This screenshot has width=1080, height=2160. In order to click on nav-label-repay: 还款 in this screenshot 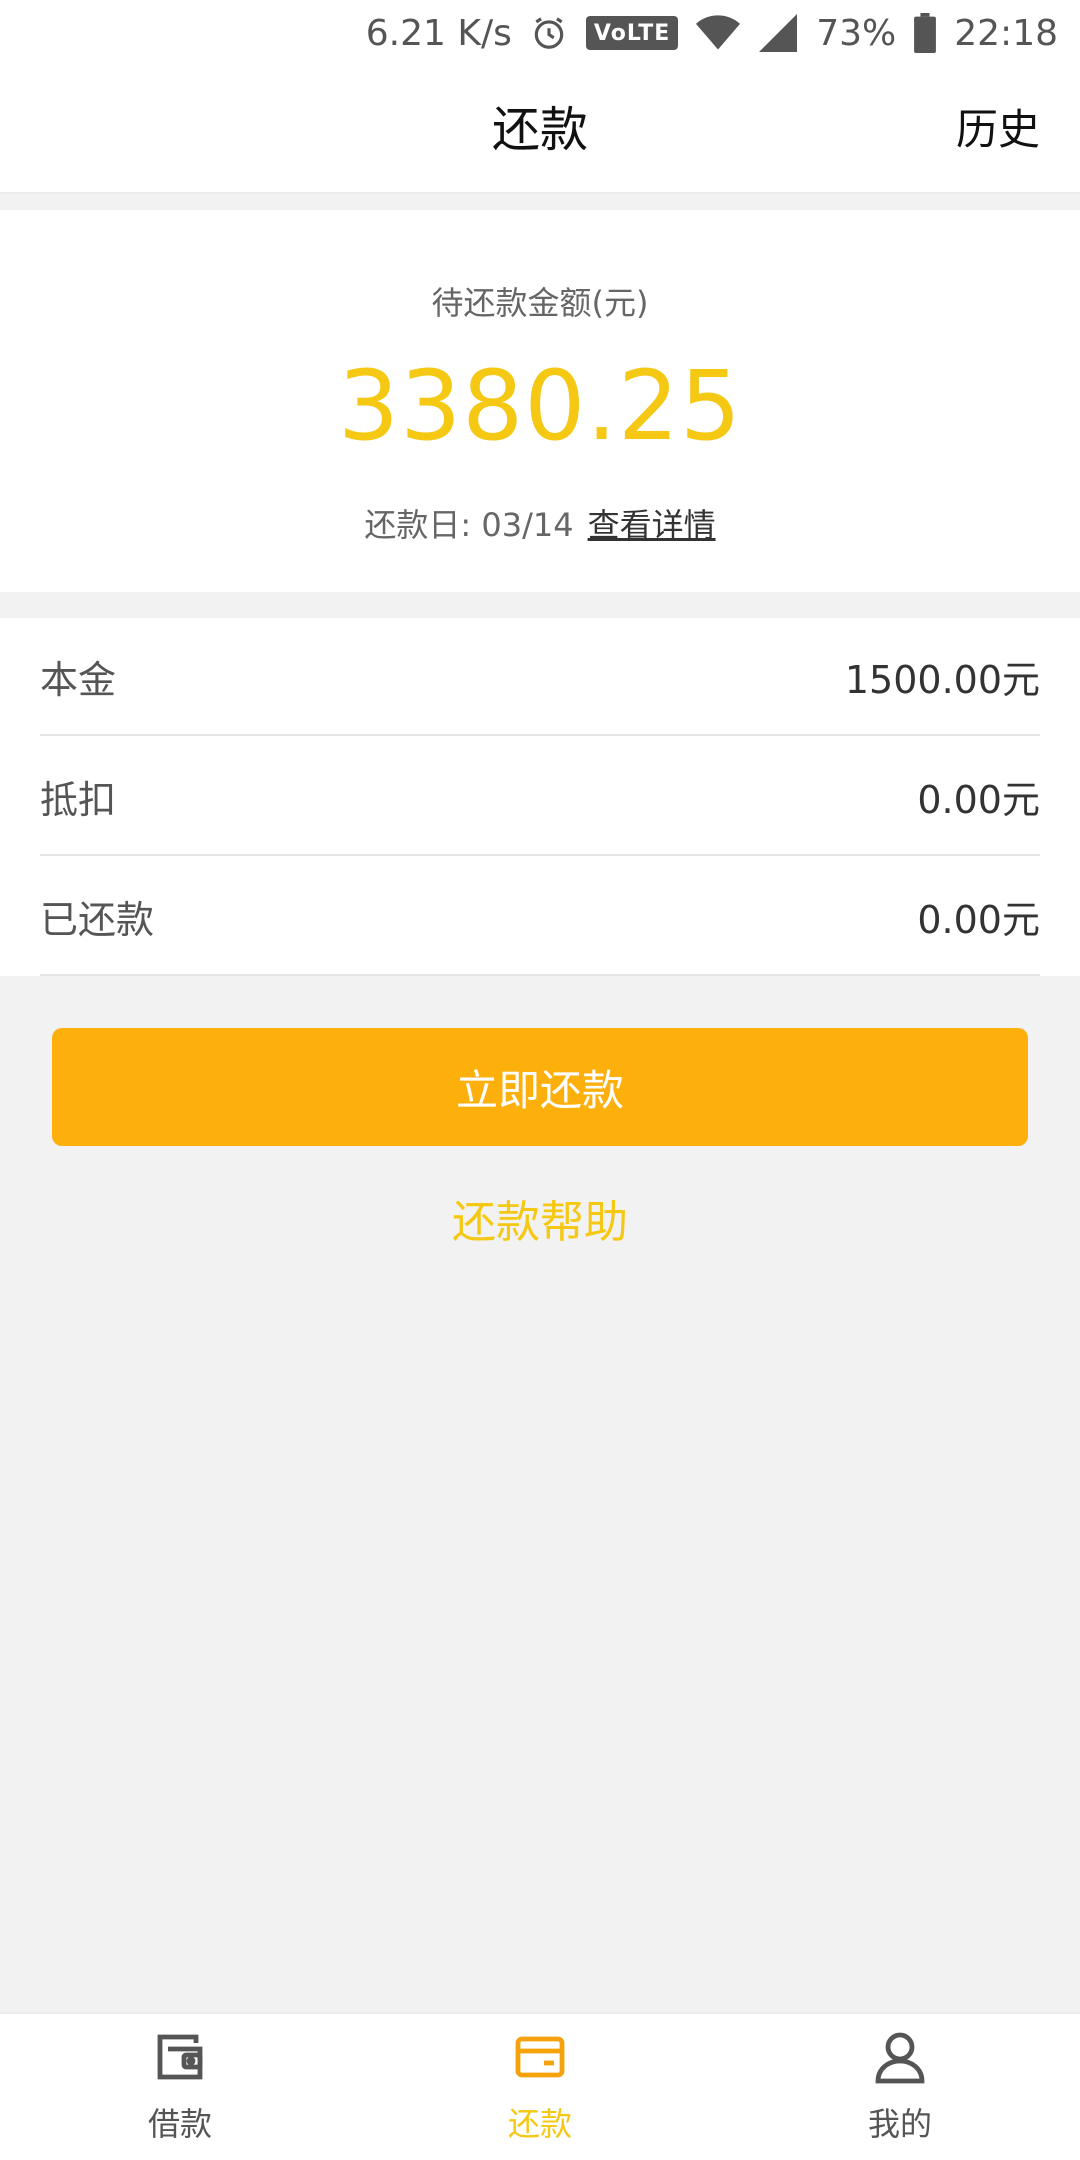, I will do `click(539, 2124)`.